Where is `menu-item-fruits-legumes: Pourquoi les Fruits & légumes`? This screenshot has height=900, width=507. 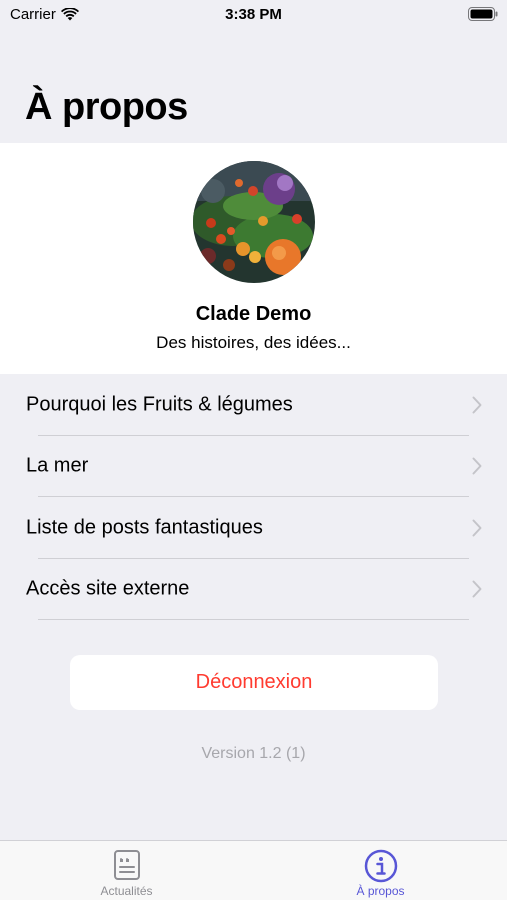 menu-item-fruits-legumes: Pourquoi les Fruits & légumes is located at coordinates (253, 405).